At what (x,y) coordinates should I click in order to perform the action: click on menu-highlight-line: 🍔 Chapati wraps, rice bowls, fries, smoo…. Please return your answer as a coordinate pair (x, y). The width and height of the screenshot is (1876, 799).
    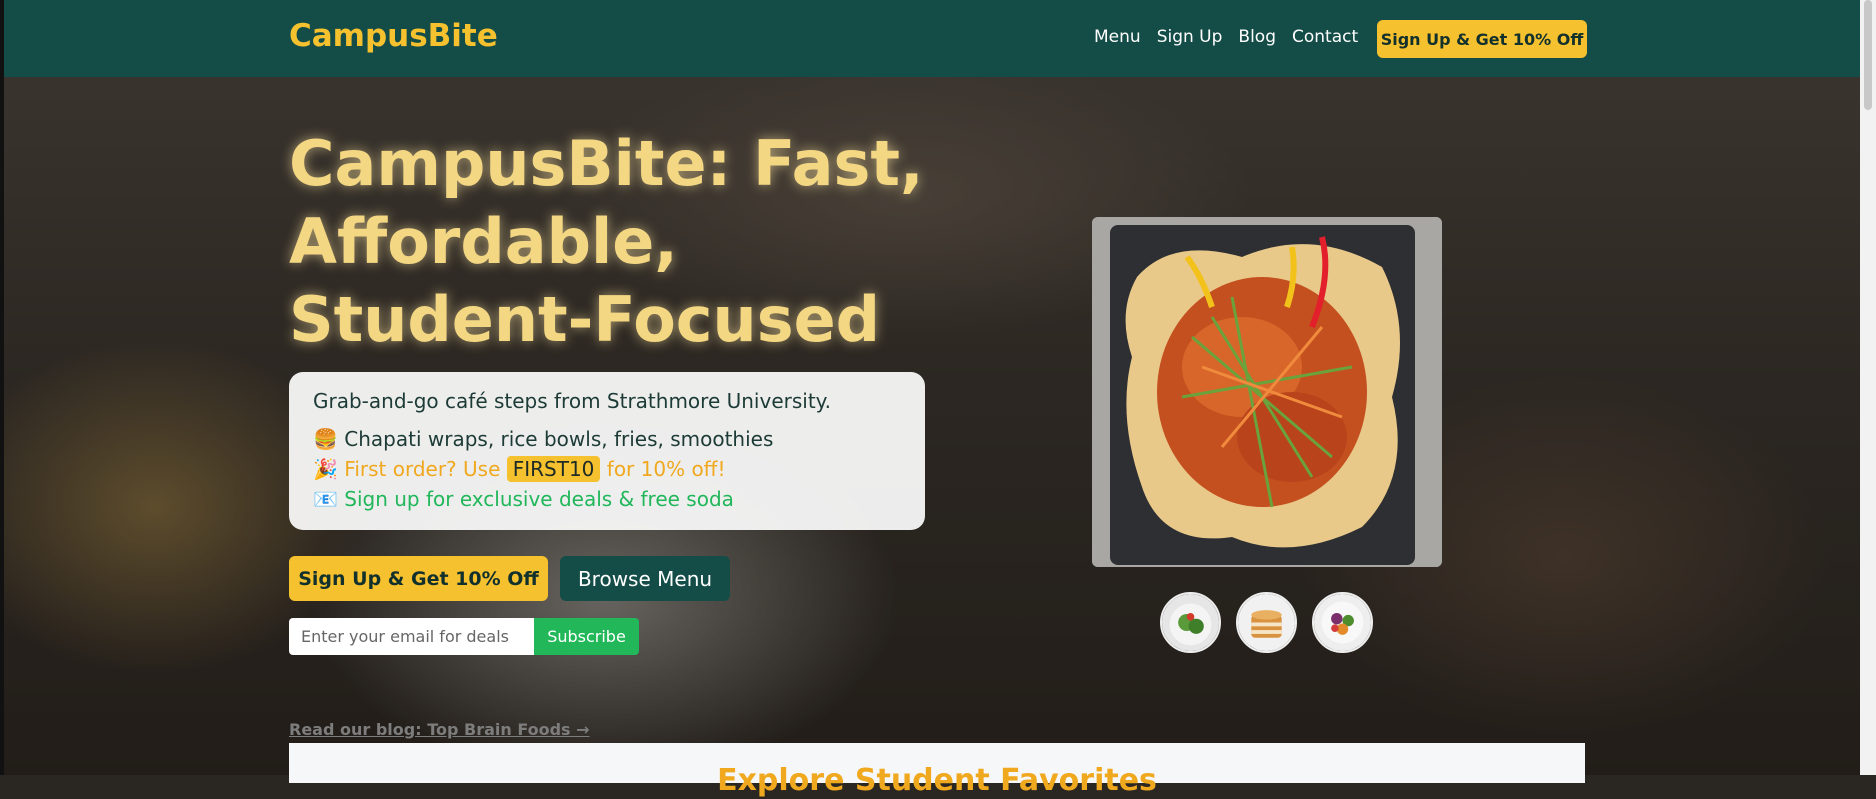
    Looking at the image, I should click on (607, 439).